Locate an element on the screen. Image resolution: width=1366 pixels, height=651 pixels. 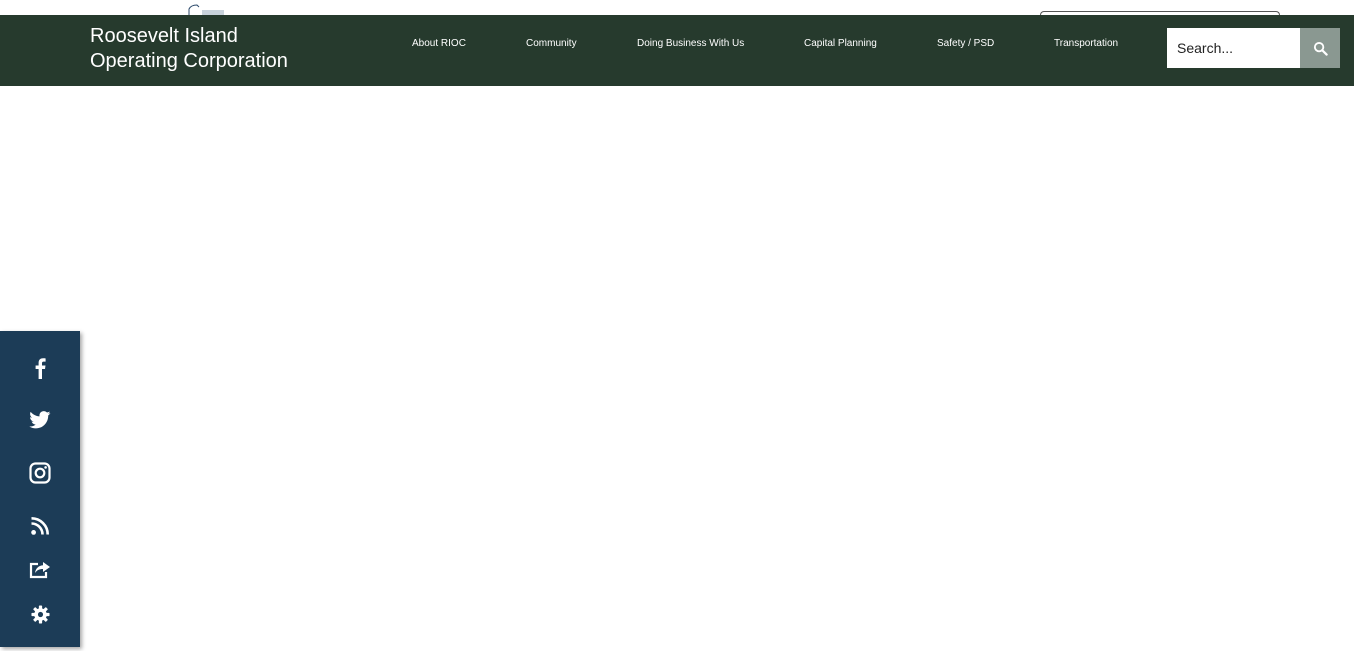
nav-item-transportation: Transportation is located at coordinates (1086, 43).